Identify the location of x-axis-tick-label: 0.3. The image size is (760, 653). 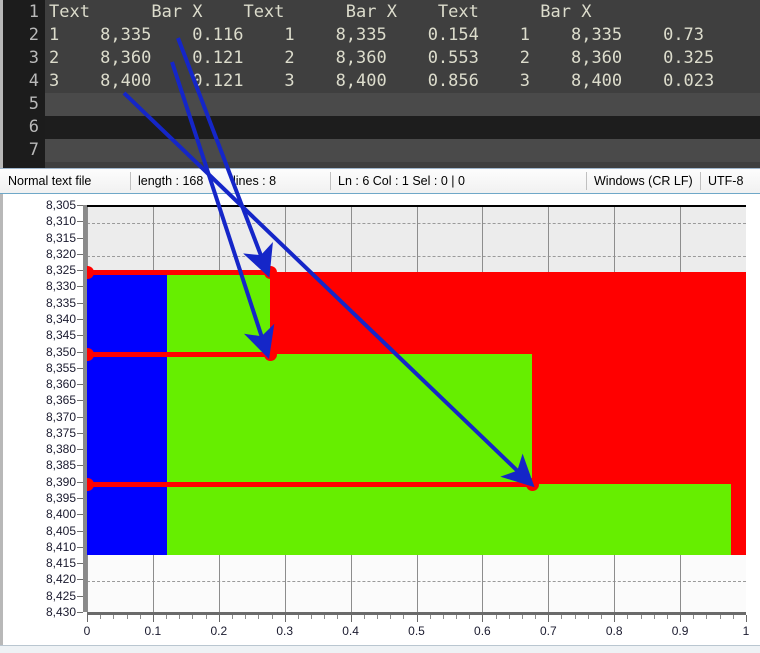
(285, 631).